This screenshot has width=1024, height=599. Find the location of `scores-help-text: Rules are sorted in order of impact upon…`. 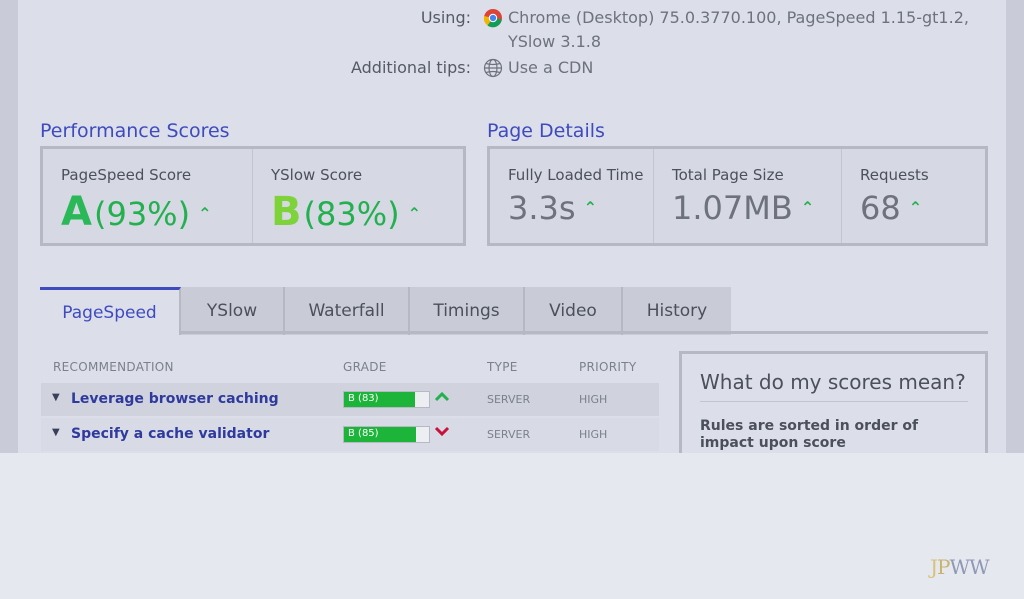

scores-help-text: Rules are sorted in order of impact upon… is located at coordinates (809, 434).